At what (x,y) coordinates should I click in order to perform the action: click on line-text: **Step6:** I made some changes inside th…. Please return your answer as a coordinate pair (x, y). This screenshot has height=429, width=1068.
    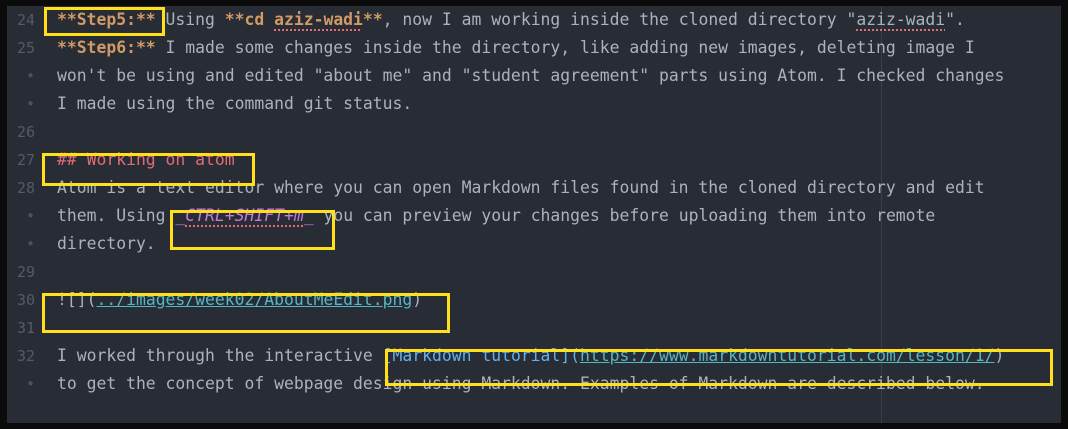
    Looking at the image, I should click on (516, 48).